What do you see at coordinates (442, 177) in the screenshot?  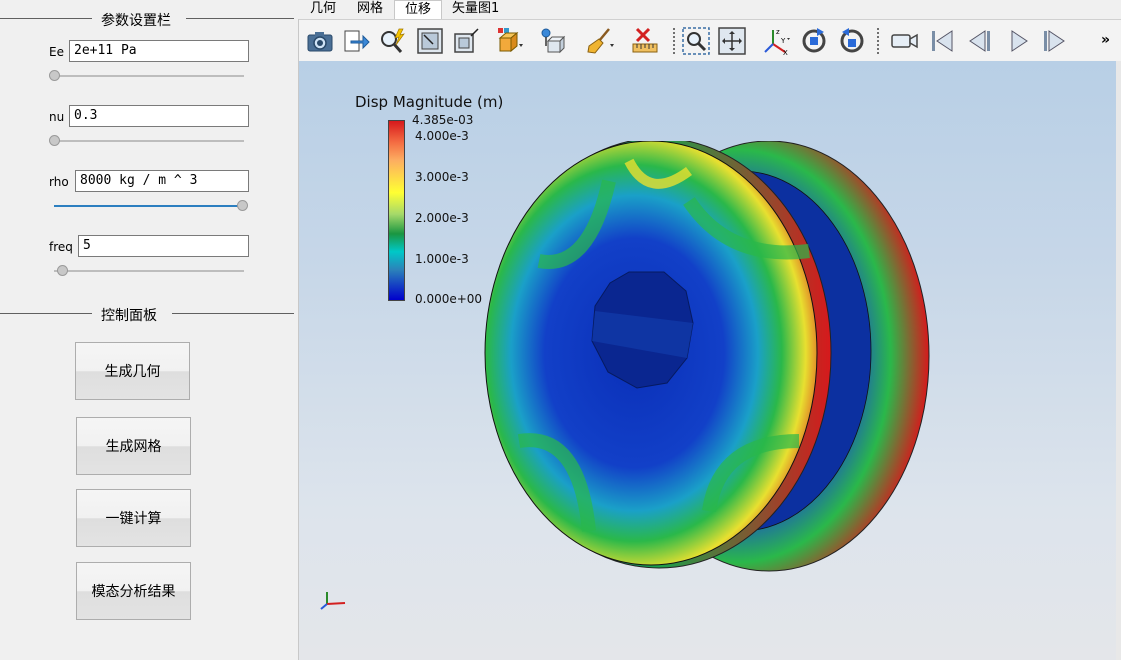 I see `legend-tick-3e-3: 3.000e-3` at bounding box center [442, 177].